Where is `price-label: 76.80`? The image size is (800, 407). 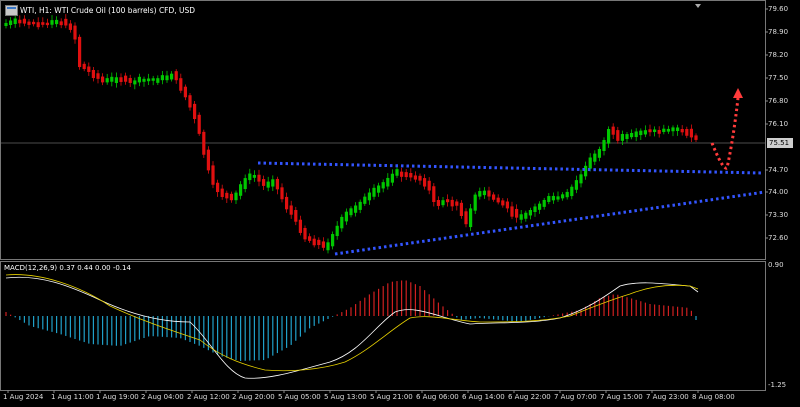 price-label: 76.80 is located at coordinates (778, 101).